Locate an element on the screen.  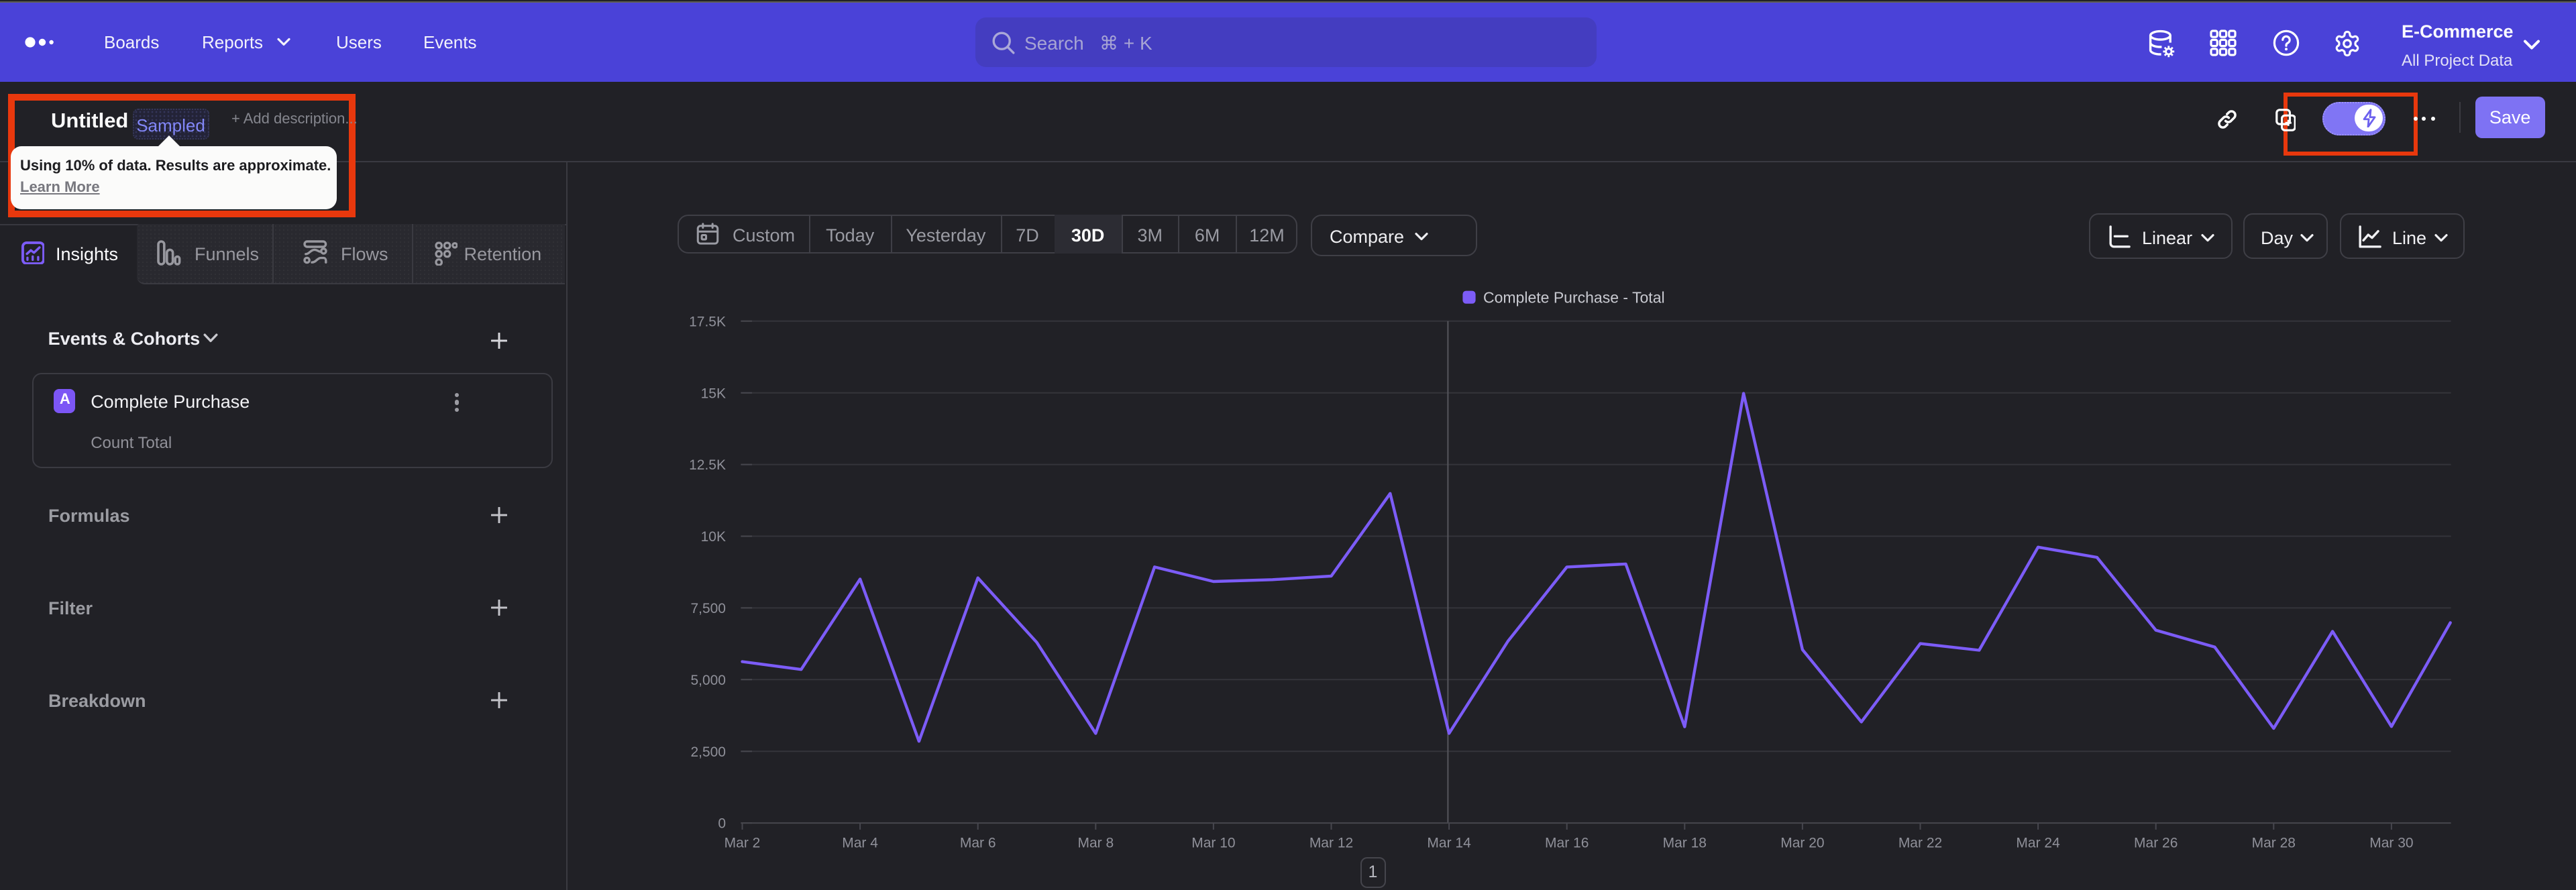
svg-text: 7,500 is located at coordinates (708, 608).